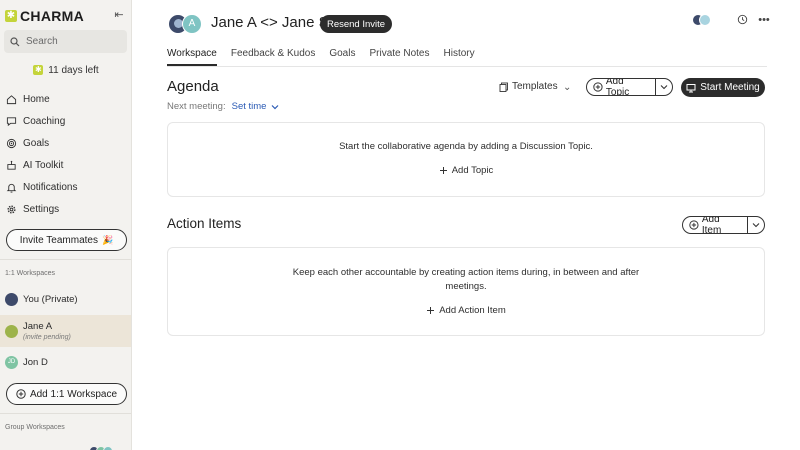  I want to click on logo: ✱ CHARMA ⇤, so click(66, 16).